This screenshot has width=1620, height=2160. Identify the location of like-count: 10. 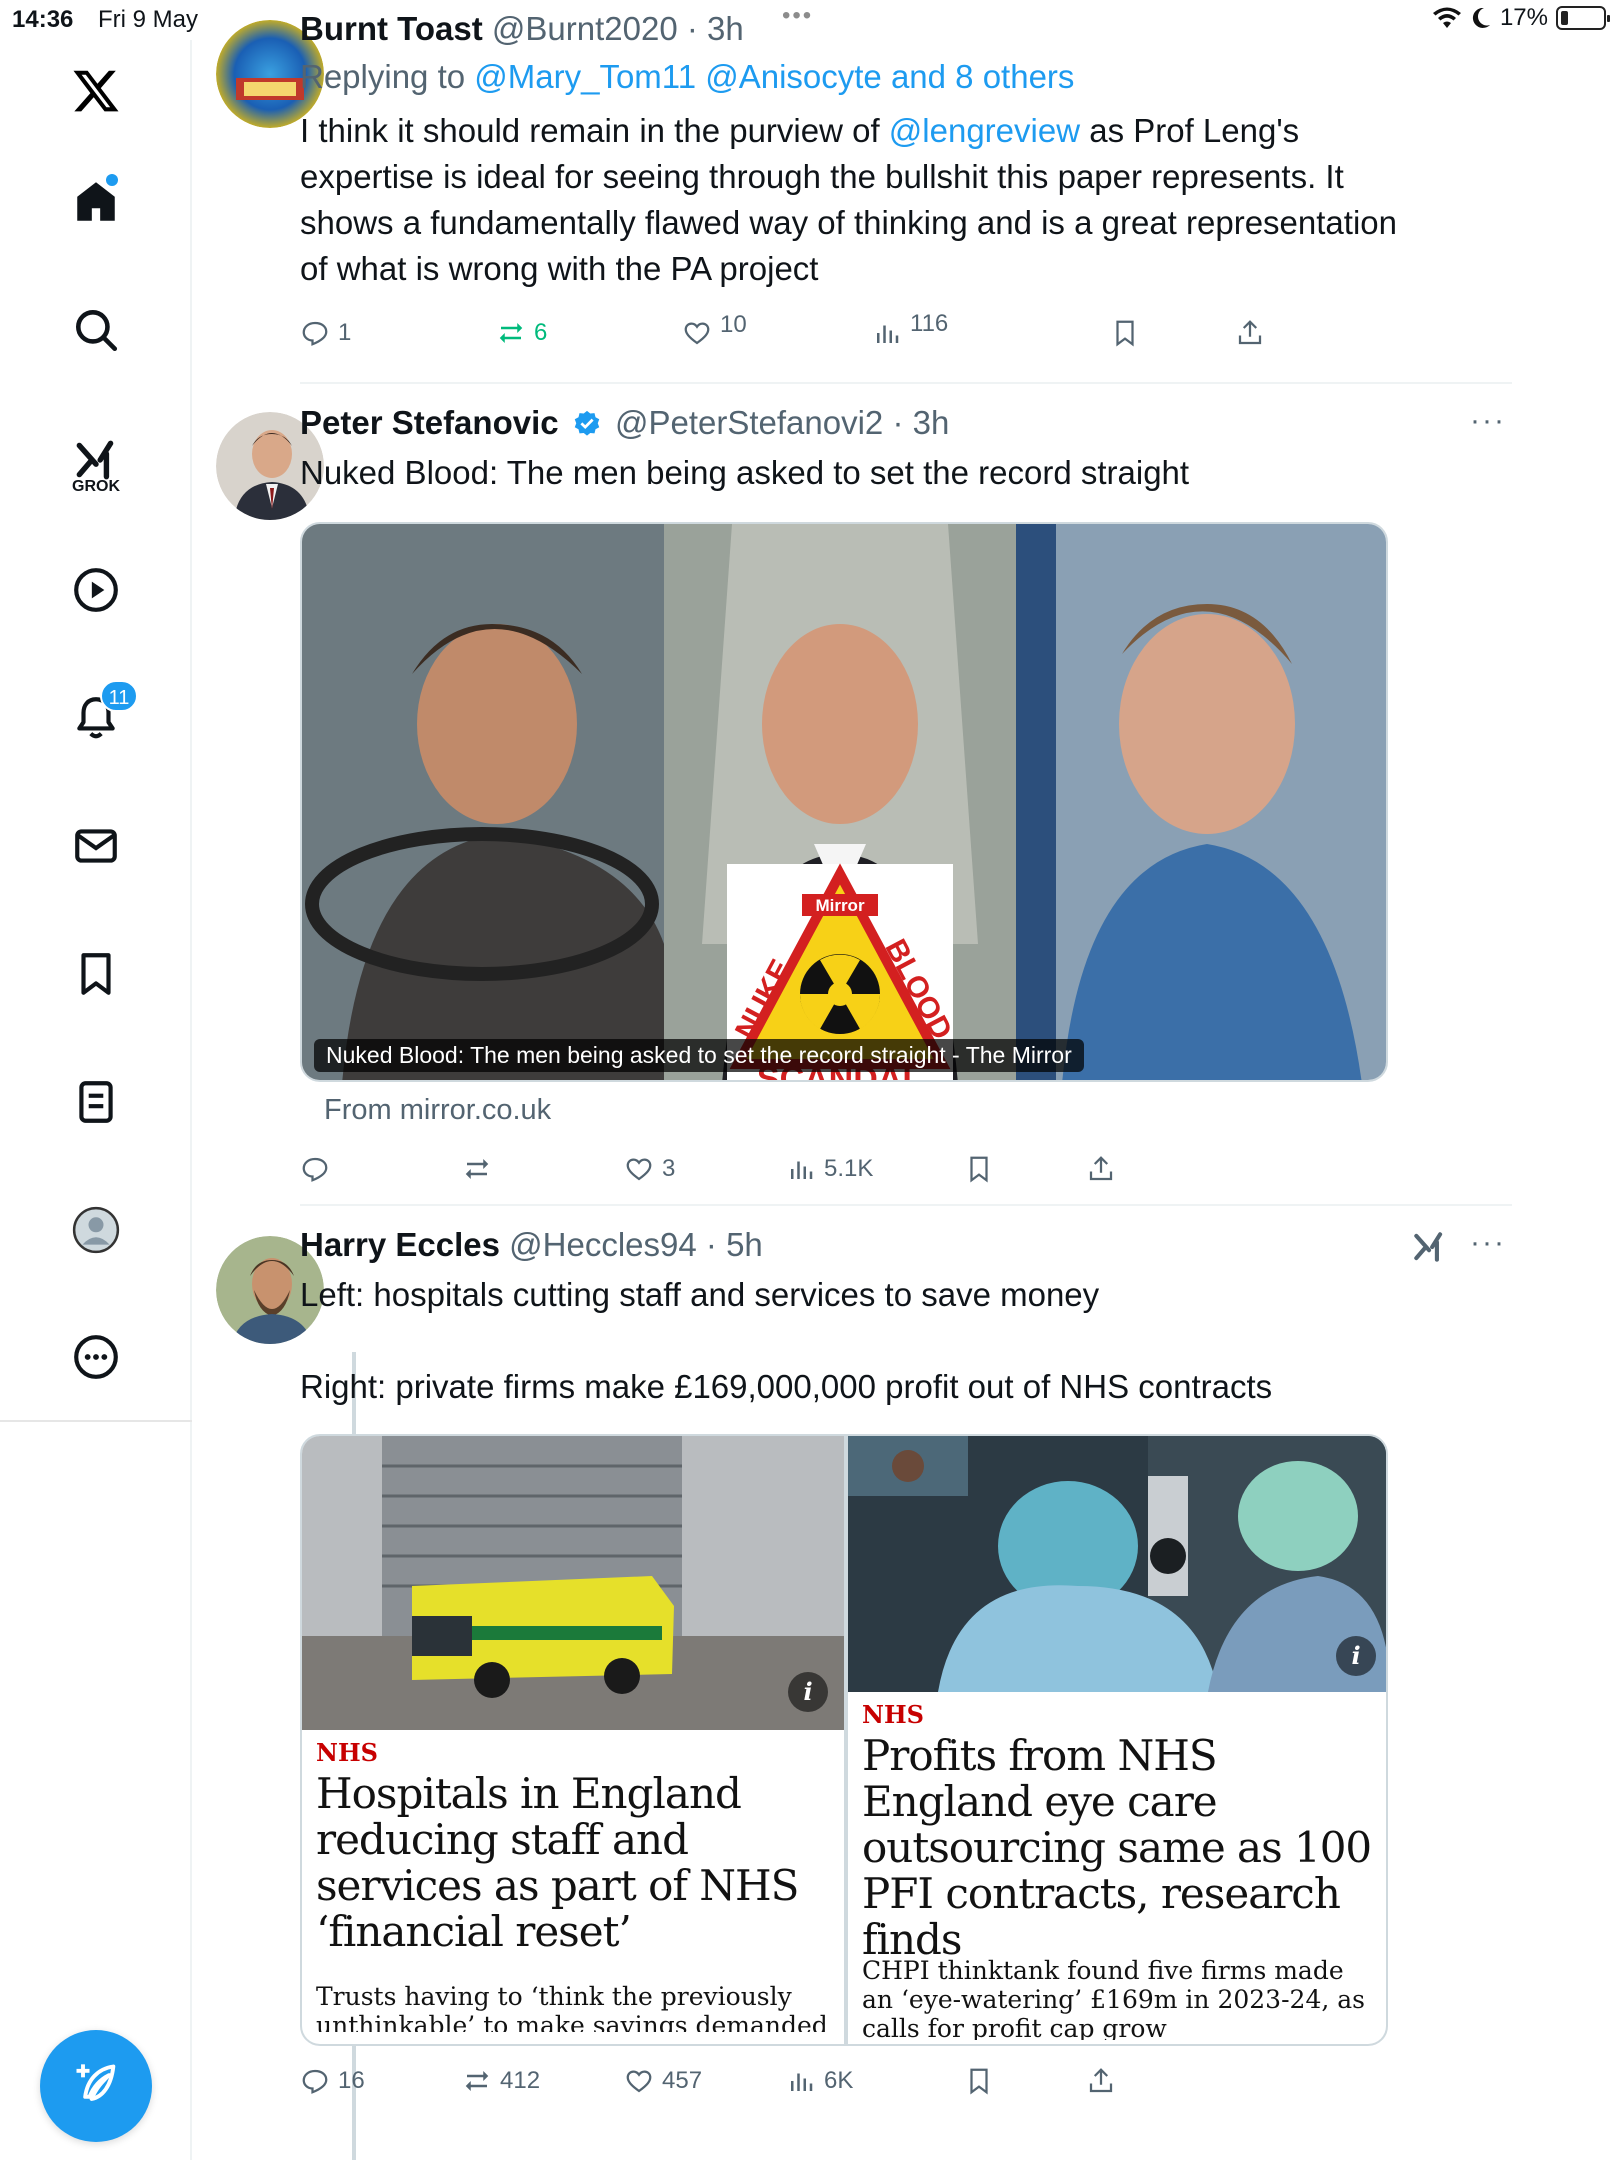
(733, 324).